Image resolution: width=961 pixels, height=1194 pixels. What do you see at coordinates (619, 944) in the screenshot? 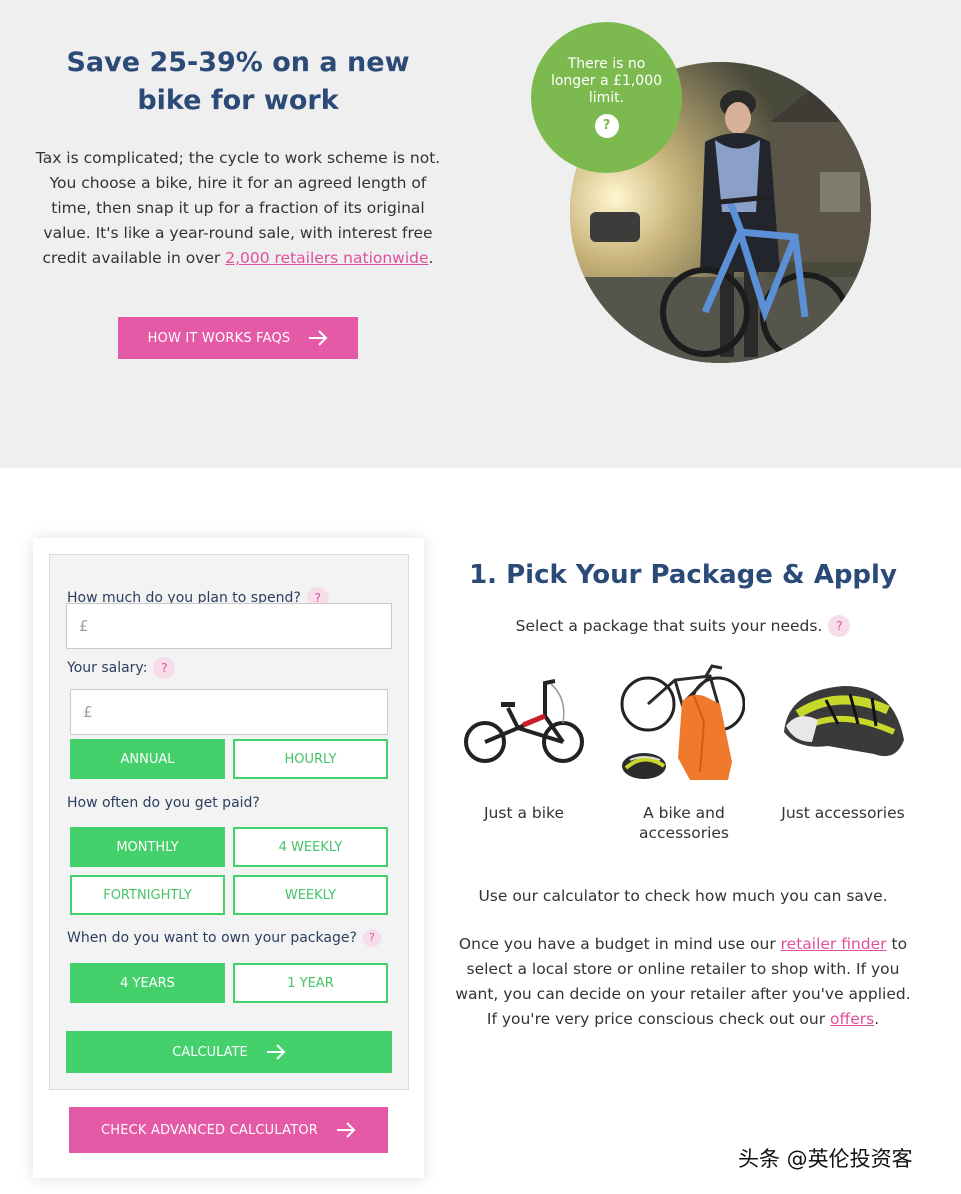
I see `retailer-paragraph-start: Once you have a budget in mind use our` at bounding box center [619, 944].